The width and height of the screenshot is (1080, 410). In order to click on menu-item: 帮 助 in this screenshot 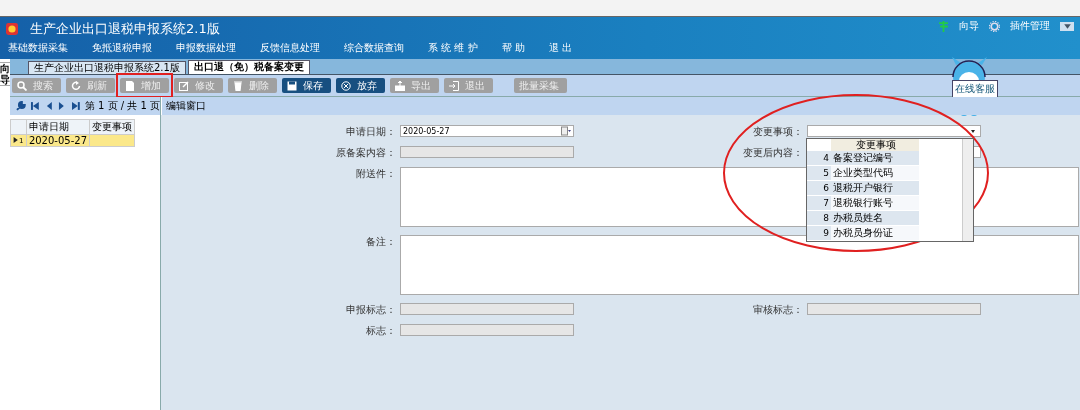, I will do `click(513, 48)`.